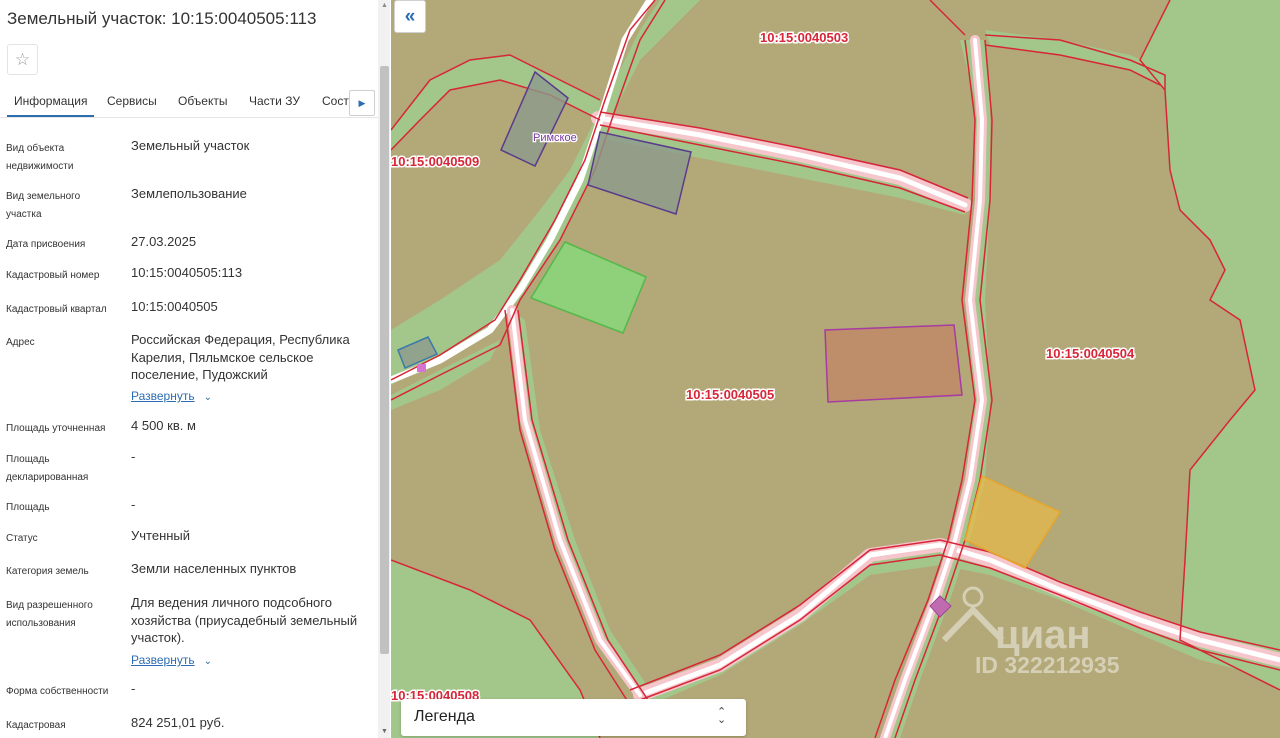 The height and width of the screenshot is (738, 1280). What do you see at coordinates (47, 571) in the screenshot?
I see `field-label: Категория земель` at bounding box center [47, 571].